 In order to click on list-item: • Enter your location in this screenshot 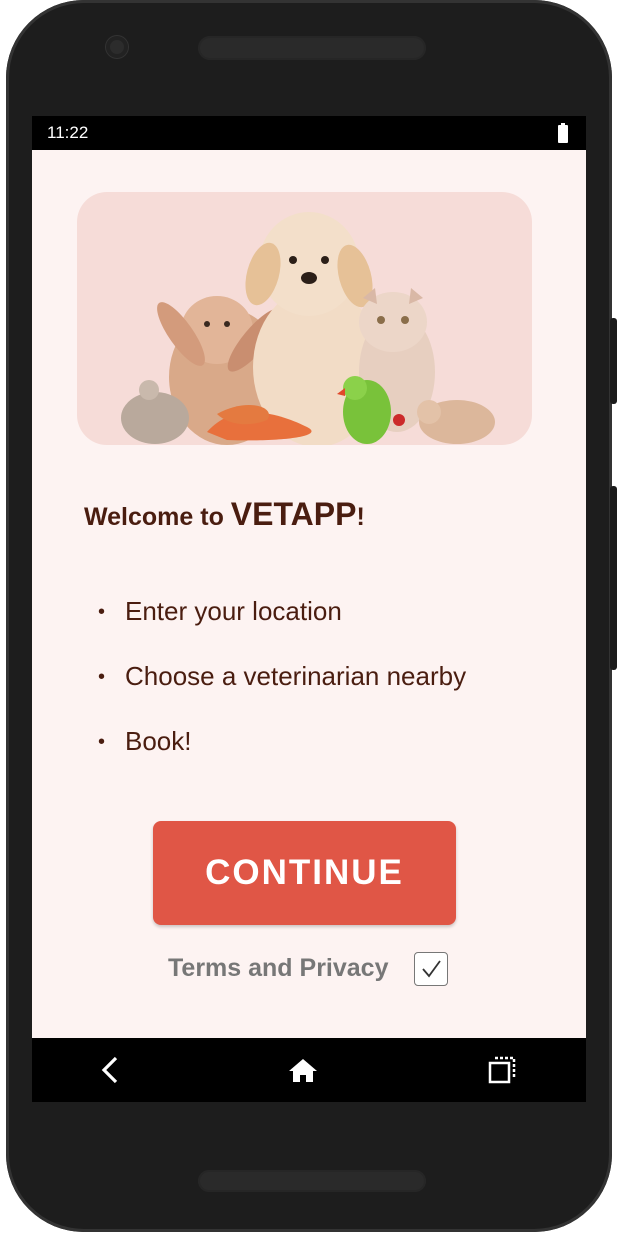, I will do `click(282, 626)`.